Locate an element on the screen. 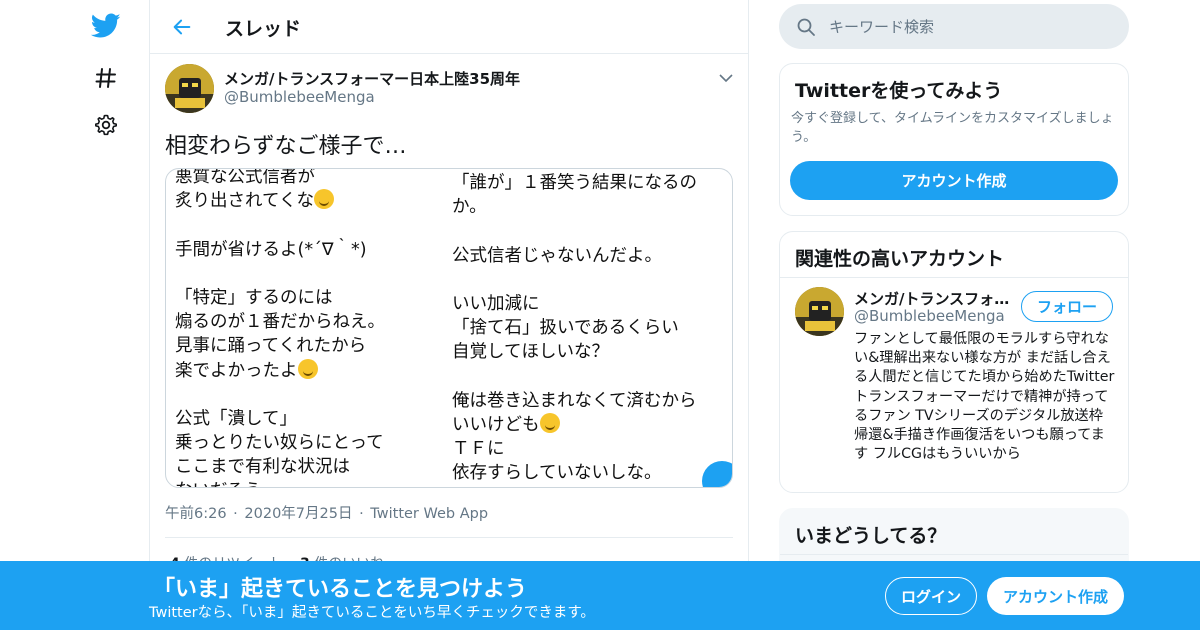 The width and height of the screenshot is (1200, 630). image-text-line: 自覚してほしいな？ is located at coordinates (530, 352).